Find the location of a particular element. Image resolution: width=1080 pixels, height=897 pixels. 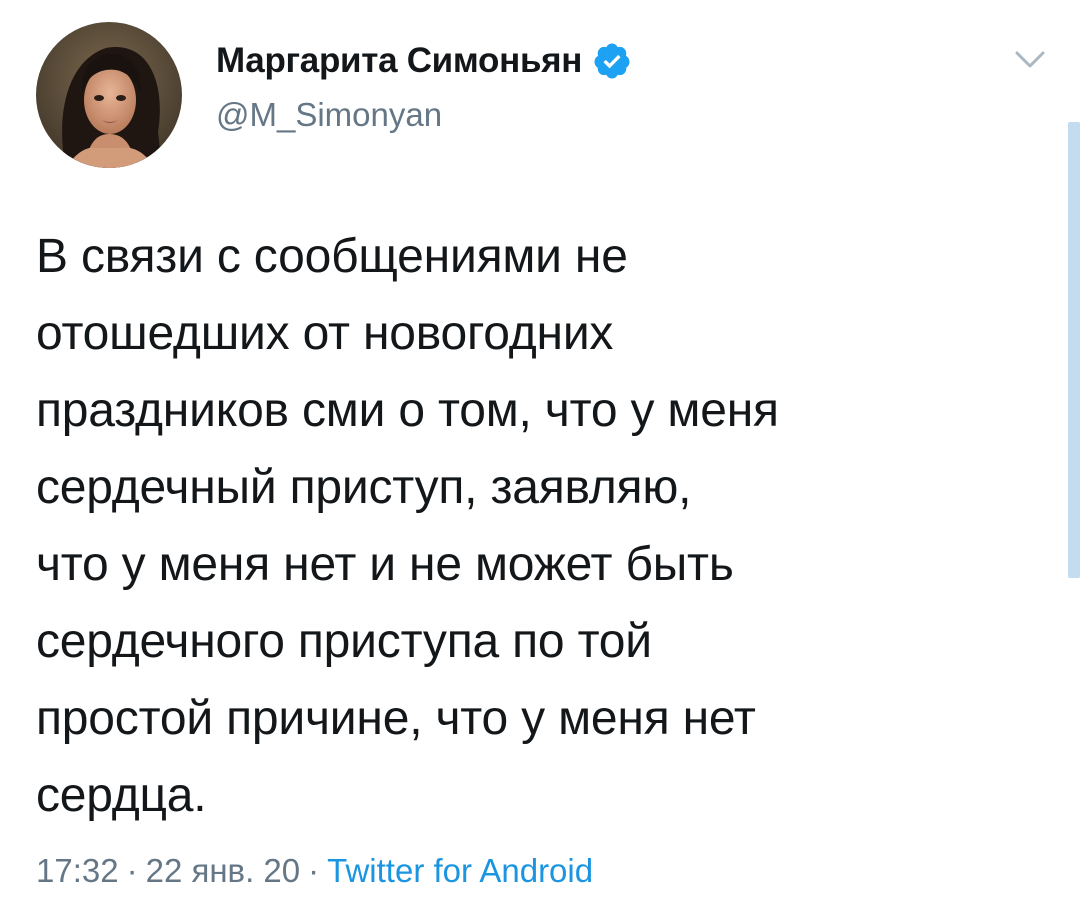

tweet-time: 17:32 is located at coordinates (77, 870).